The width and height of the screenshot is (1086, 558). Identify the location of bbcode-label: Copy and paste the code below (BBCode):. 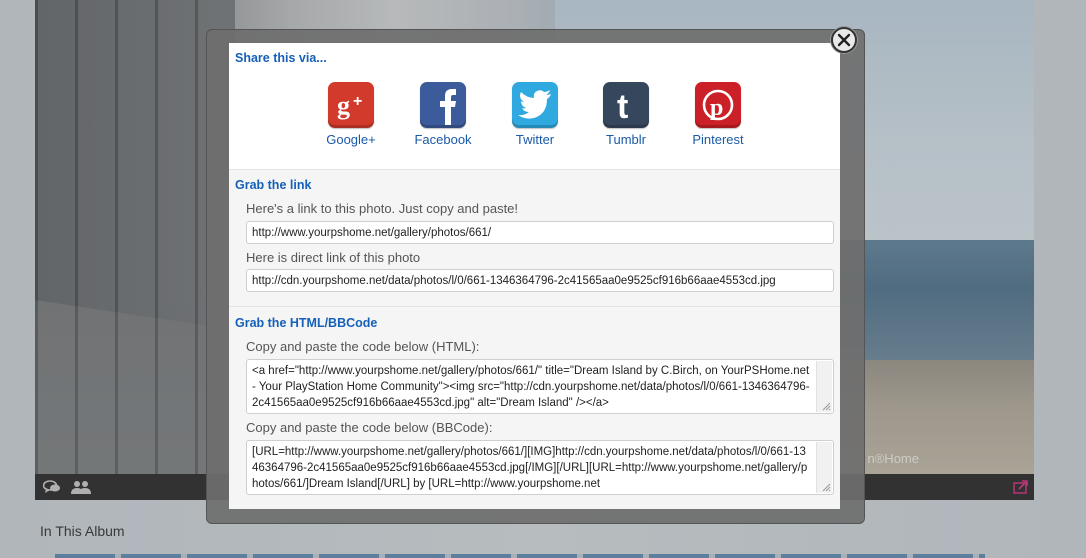
(369, 427).